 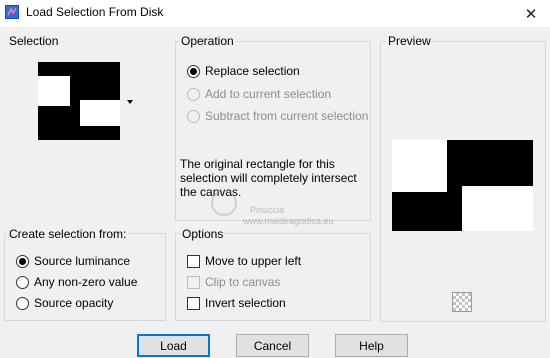 I want to click on move-to-upper-left-label: Move to upper left, so click(x=253, y=261).